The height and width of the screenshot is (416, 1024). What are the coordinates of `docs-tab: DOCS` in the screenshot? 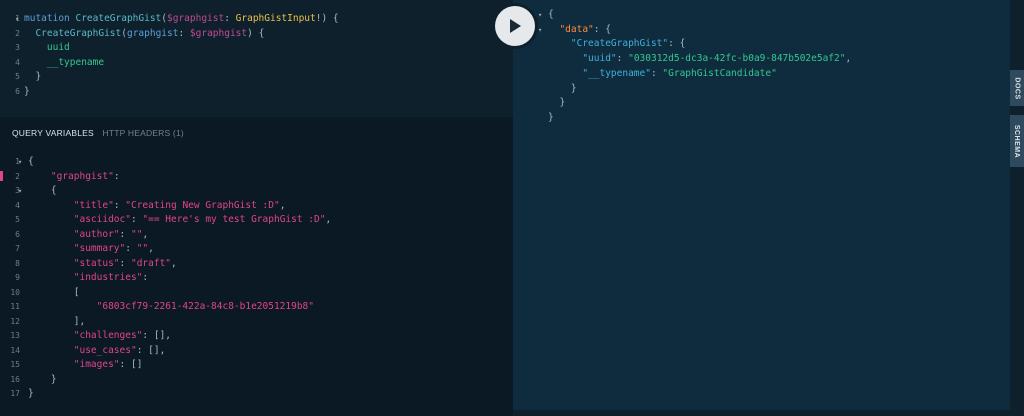 It's located at (1017, 88).